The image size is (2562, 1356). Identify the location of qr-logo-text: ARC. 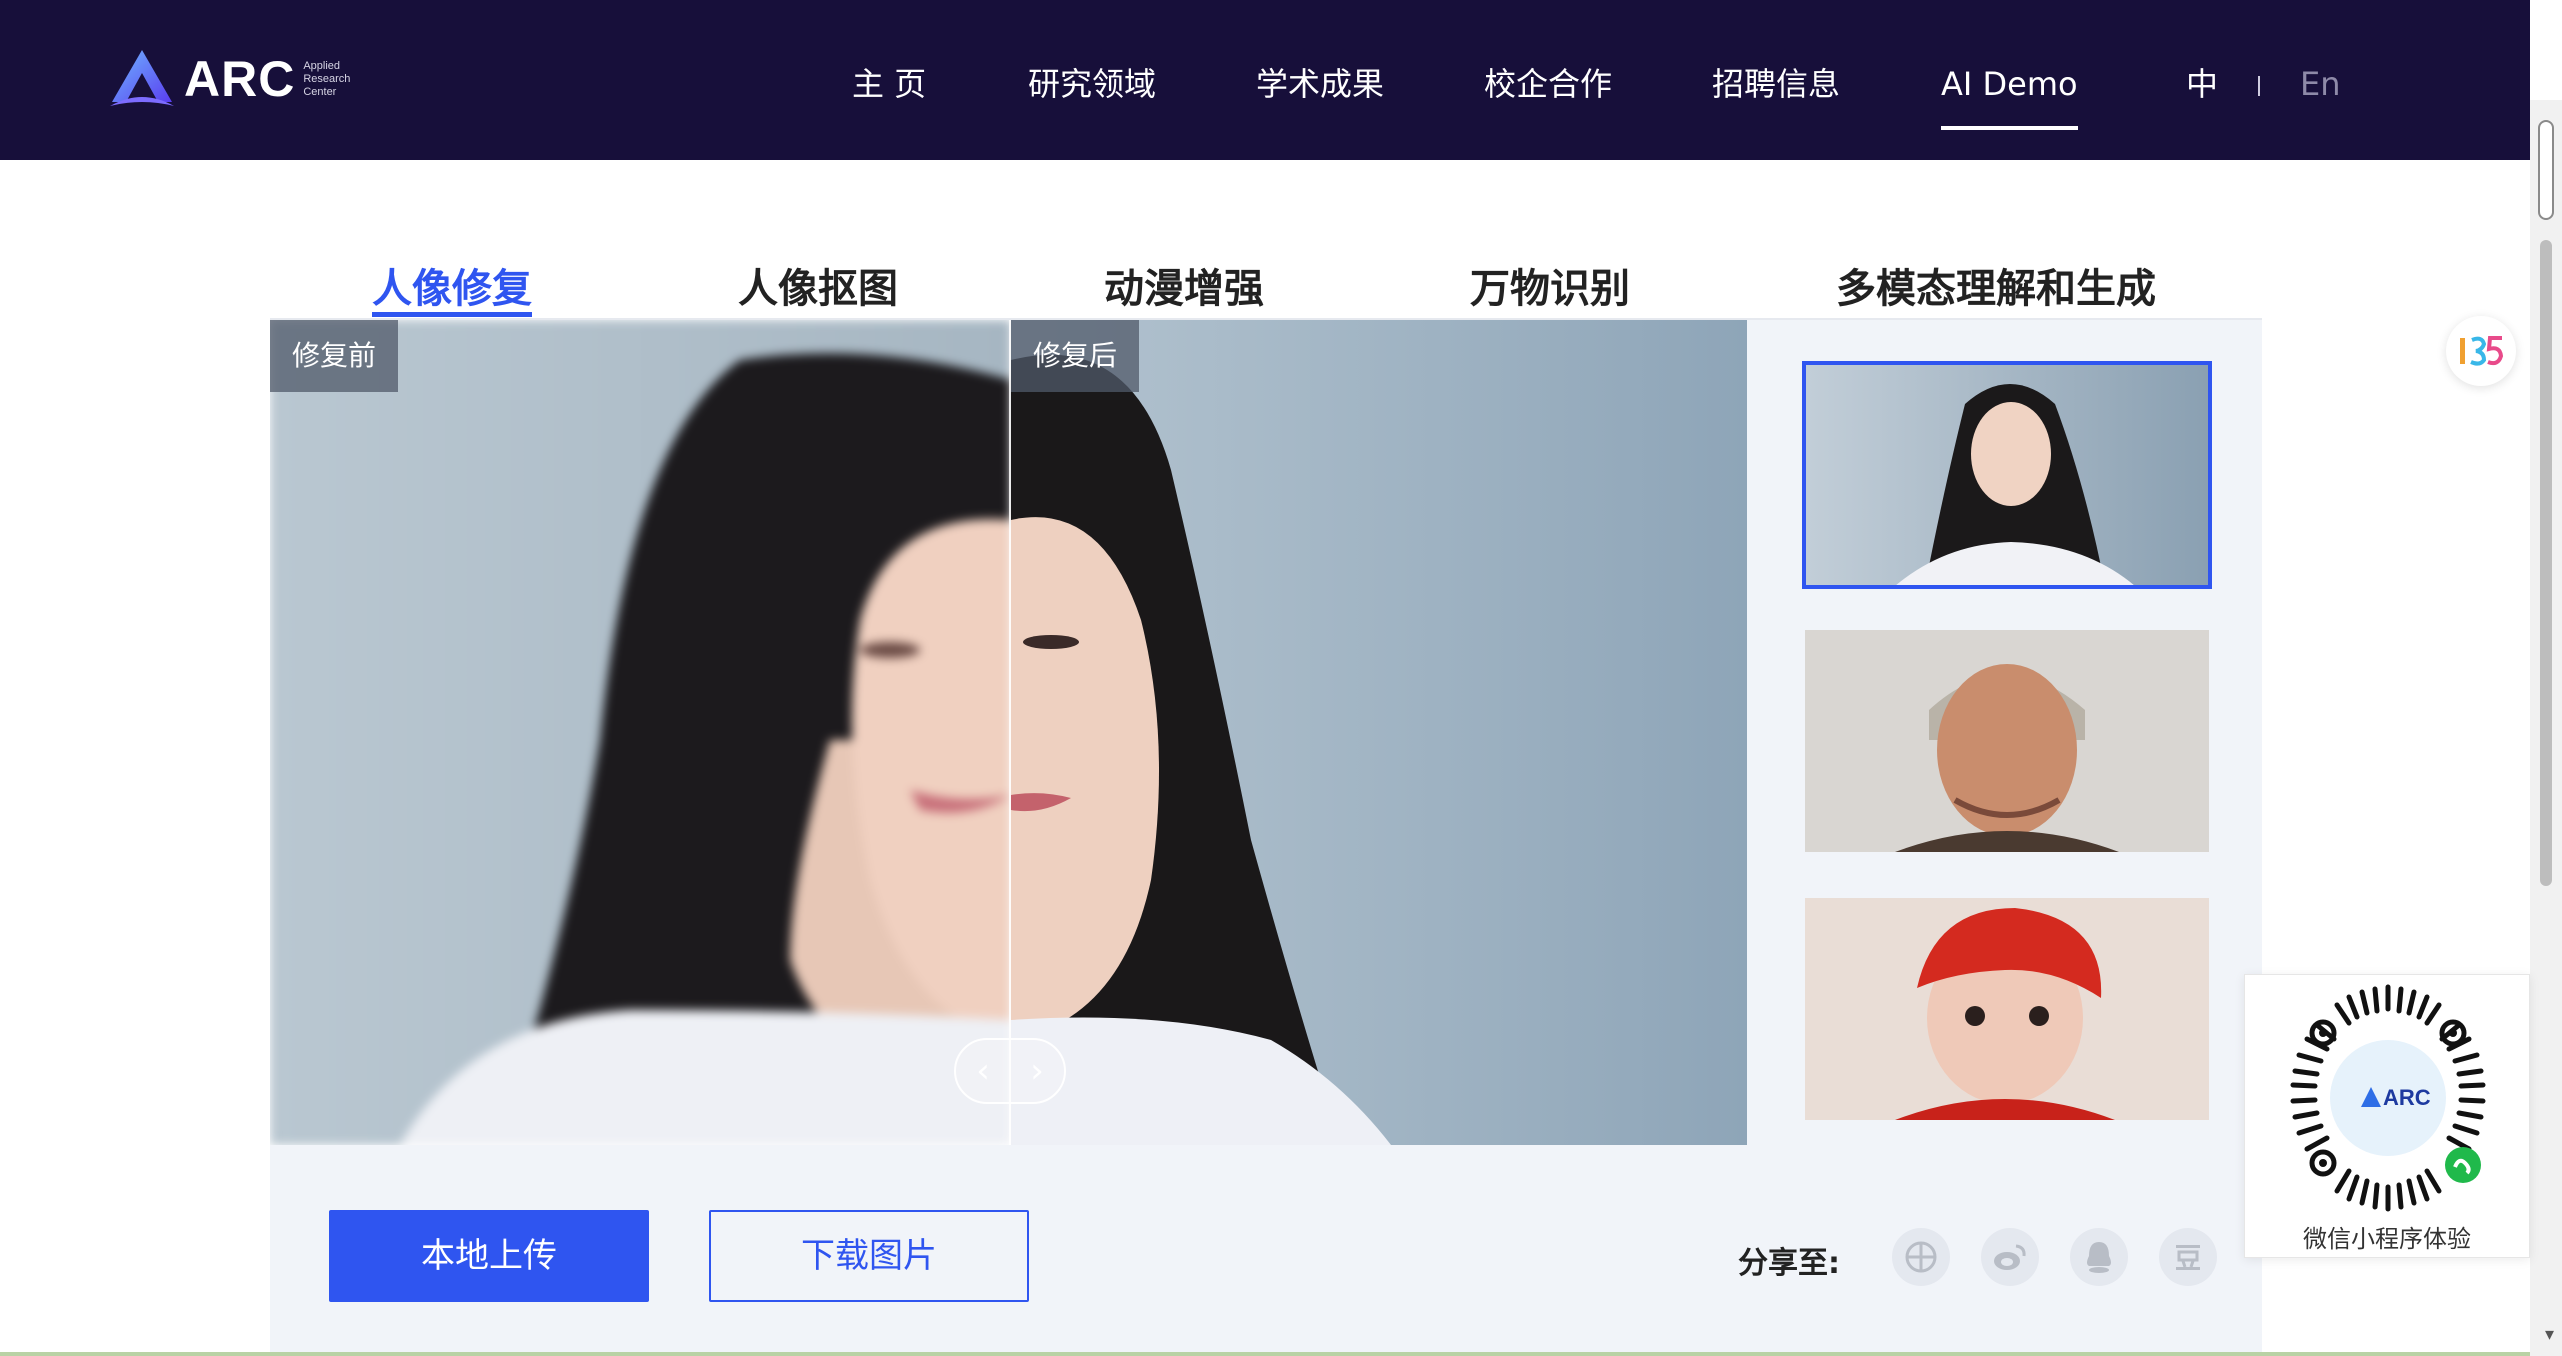
(2407, 1097).